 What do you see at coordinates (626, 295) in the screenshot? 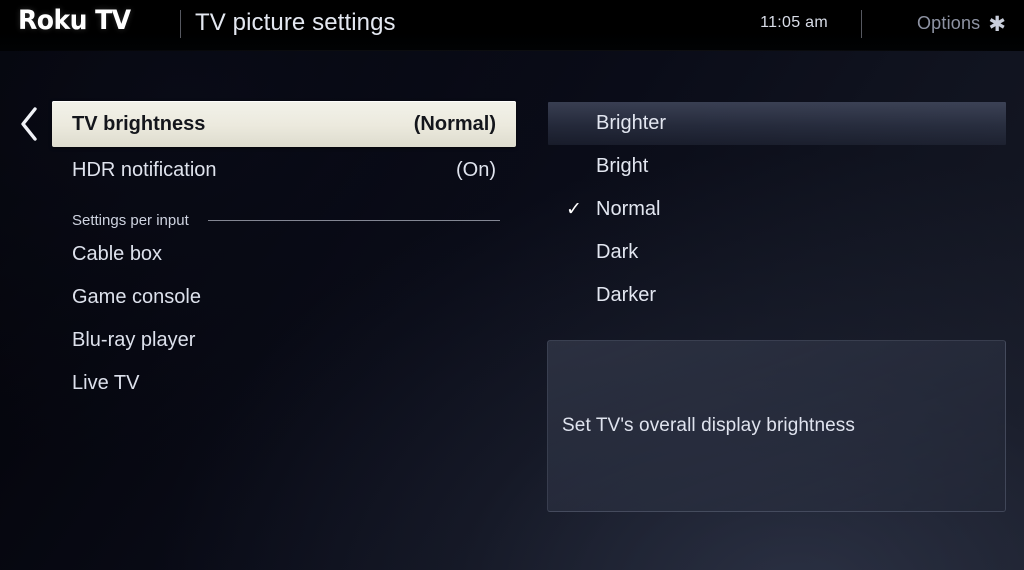
I see `option-label: Darker` at bounding box center [626, 295].